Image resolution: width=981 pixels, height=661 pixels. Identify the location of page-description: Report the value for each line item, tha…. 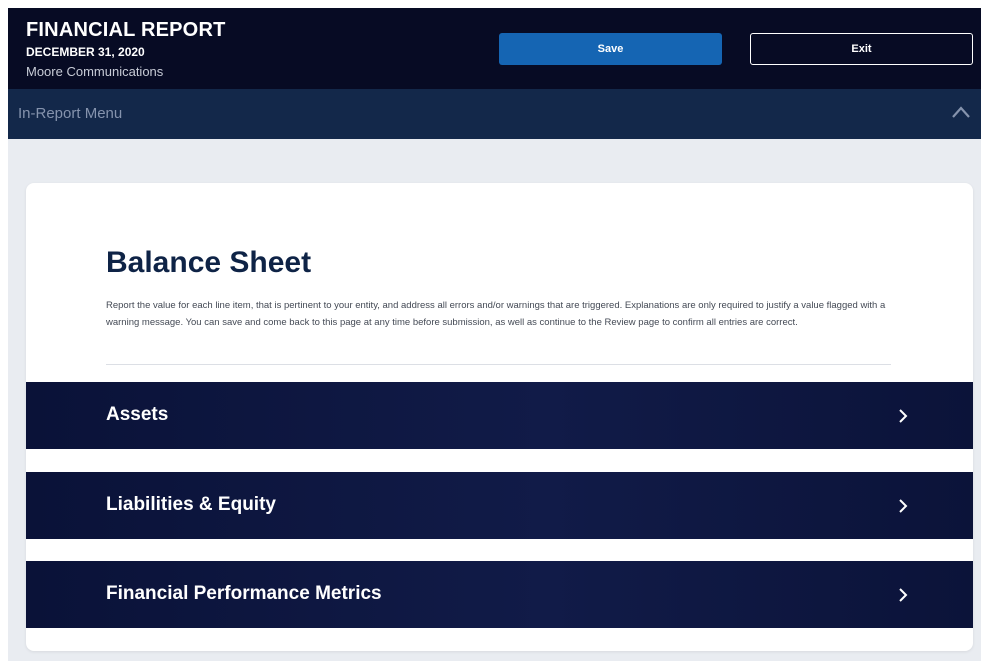
(496, 314).